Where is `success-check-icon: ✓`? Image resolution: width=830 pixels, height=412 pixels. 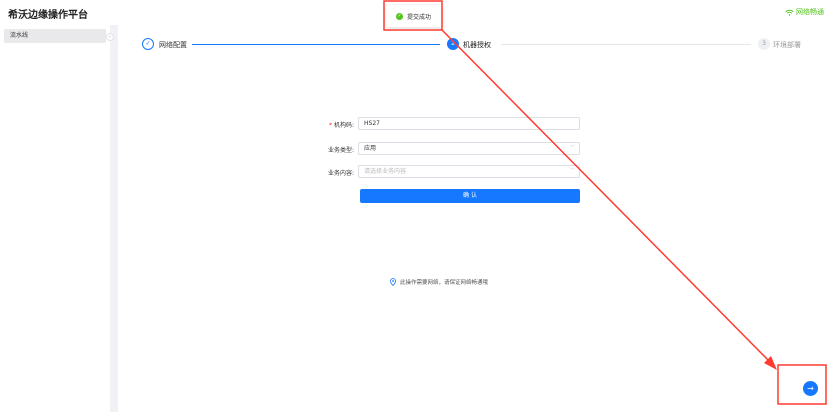
success-check-icon: ✓ is located at coordinates (399, 16).